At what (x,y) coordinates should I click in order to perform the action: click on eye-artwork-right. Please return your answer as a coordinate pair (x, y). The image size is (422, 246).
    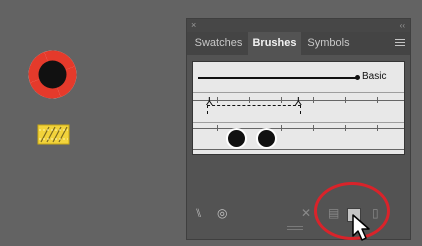
    Looking at the image, I should click on (266, 138).